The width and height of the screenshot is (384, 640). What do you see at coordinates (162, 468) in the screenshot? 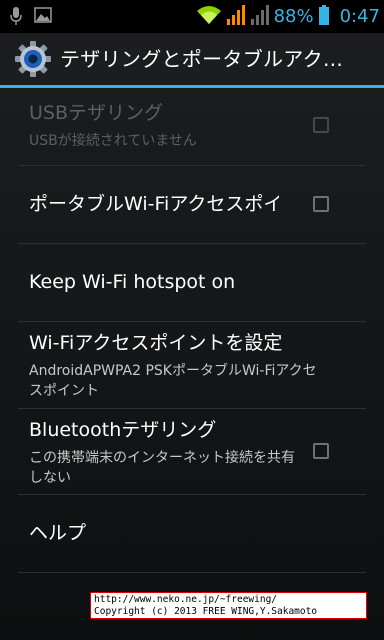
I see `bluetooth-tethering-summary: この携帯端末のインターネット接続を共有しない` at bounding box center [162, 468].